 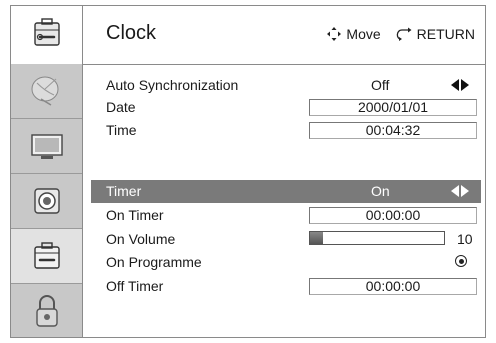 What do you see at coordinates (135, 286) in the screenshot?
I see `off-timer-label: Off Timer` at bounding box center [135, 286].